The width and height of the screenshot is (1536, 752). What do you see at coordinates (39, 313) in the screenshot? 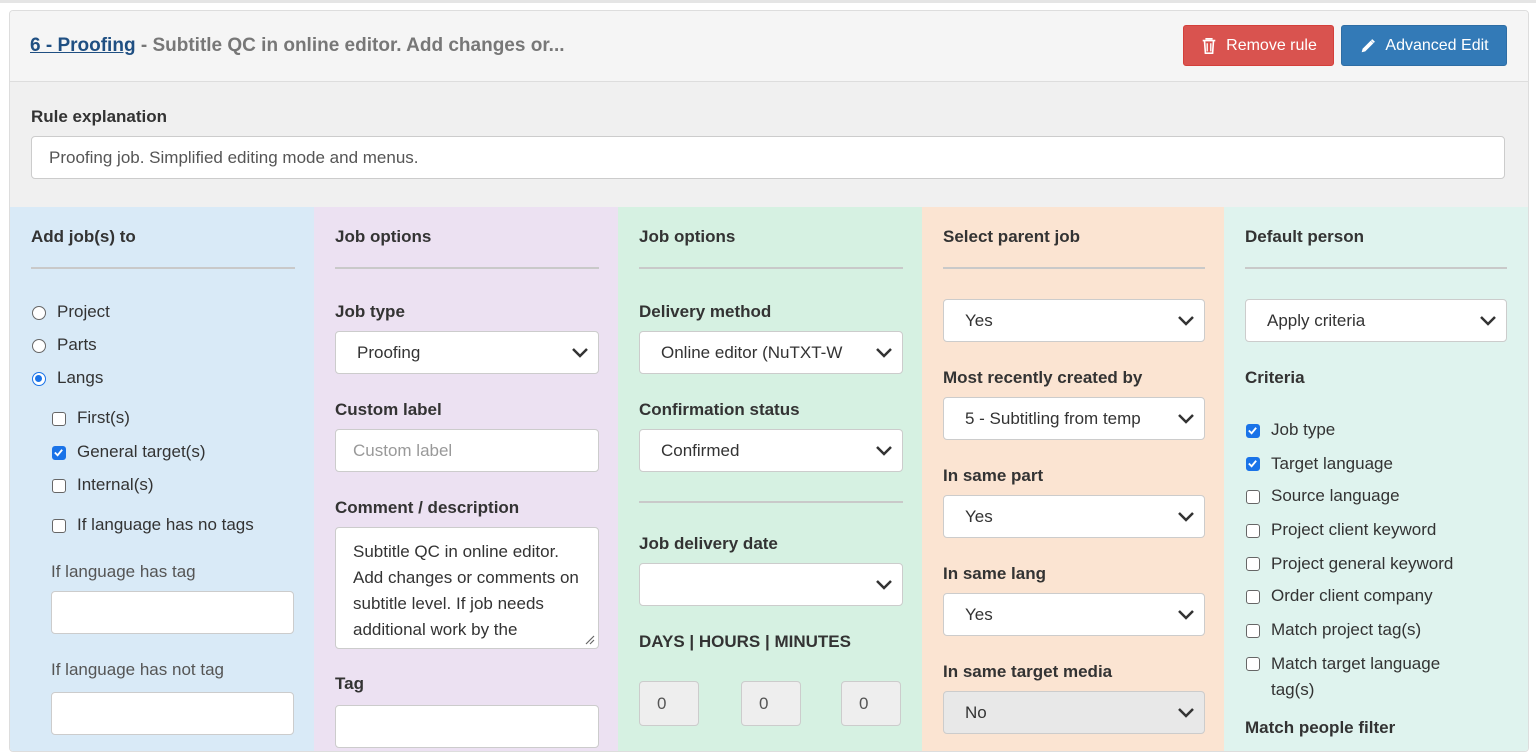
I see `radio-project` at bounding box center [39, 313].